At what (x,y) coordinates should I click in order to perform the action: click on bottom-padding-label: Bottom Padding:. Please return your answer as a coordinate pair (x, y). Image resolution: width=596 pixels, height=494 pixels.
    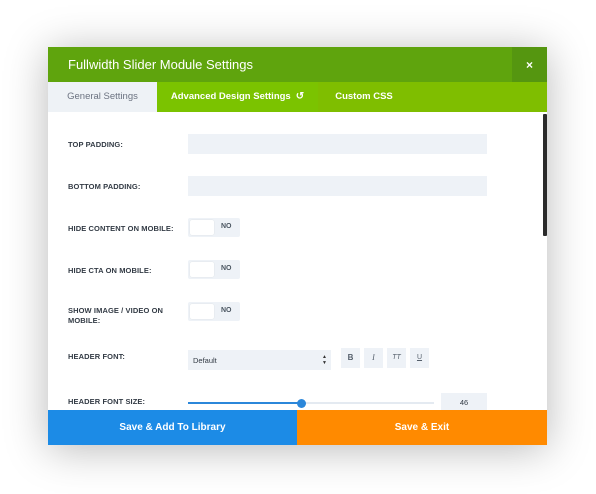
    Looking at the image, I should click on (104, 186).